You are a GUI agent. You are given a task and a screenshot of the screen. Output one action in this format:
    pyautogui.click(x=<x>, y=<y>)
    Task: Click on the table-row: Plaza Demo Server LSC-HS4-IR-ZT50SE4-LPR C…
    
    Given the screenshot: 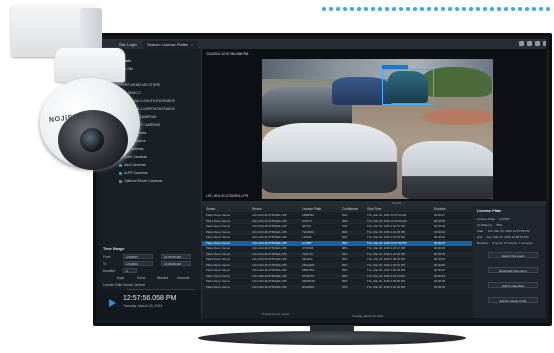 What is the action you would take?
    pyautogui.click(x=337, y=254)
    